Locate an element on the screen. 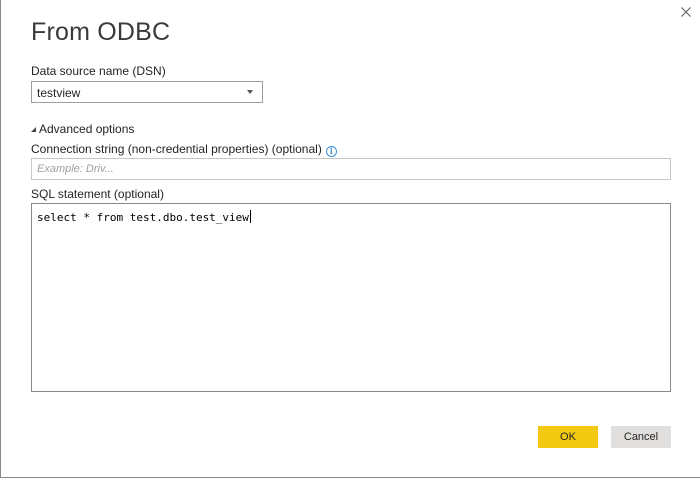 This screenshot has height=478, width=700. cancel-button: Cancel is located at coordinates (641, 437).